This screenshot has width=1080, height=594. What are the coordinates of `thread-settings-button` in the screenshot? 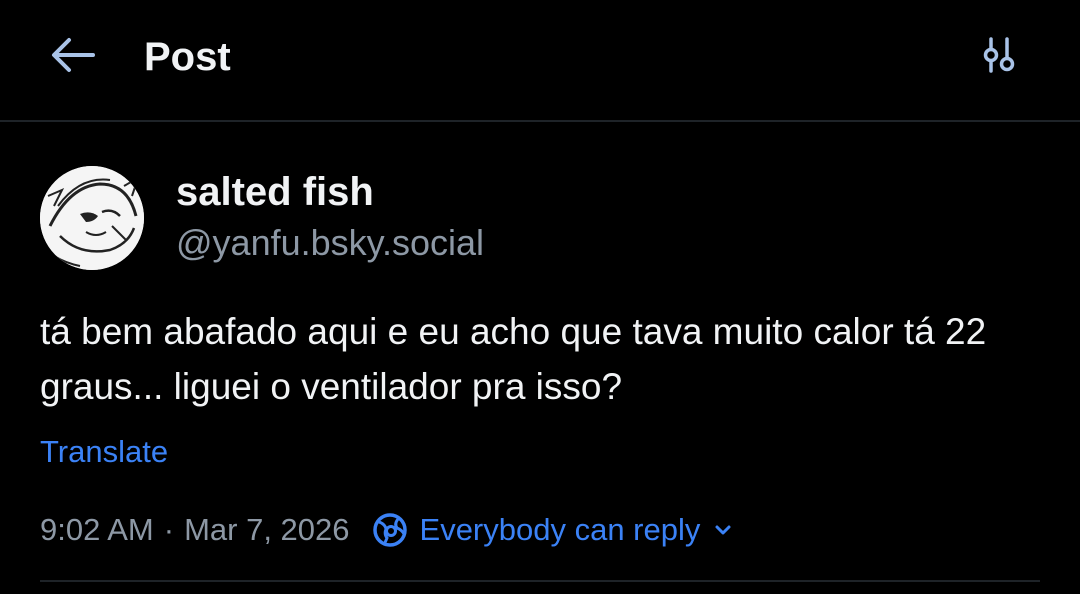 It's located at (999, 57).